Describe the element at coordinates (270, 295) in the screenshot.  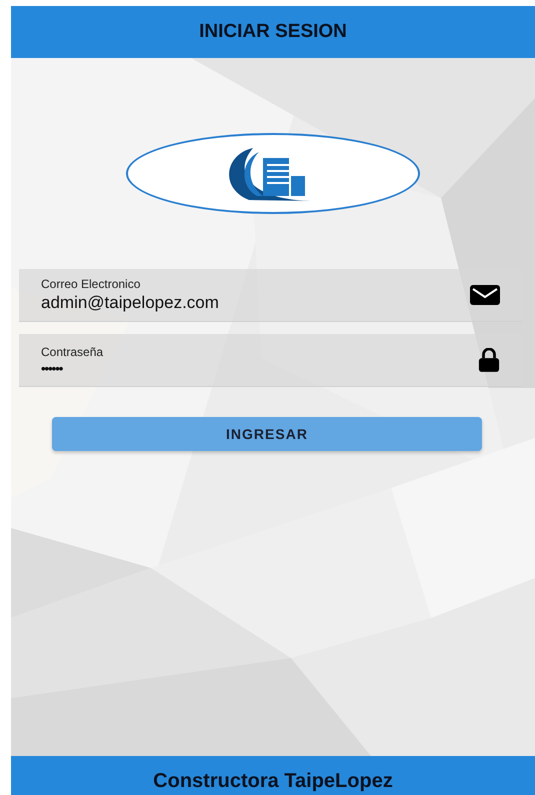
I see `email-field: Correo Electronico admin@taipelopez.com` at that location.